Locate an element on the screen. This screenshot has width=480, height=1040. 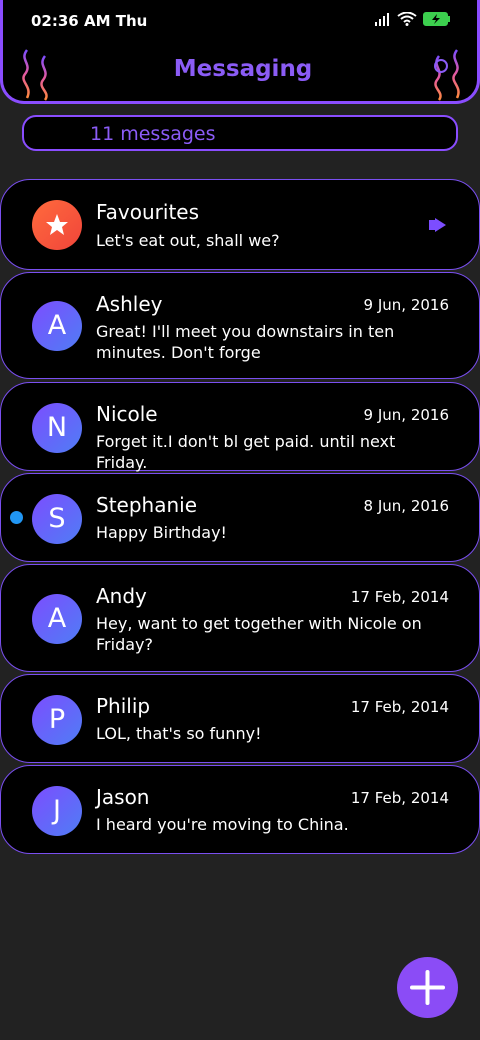
app-header: 02:36 AM Thu Messaging is located at coordinates (240, 52).